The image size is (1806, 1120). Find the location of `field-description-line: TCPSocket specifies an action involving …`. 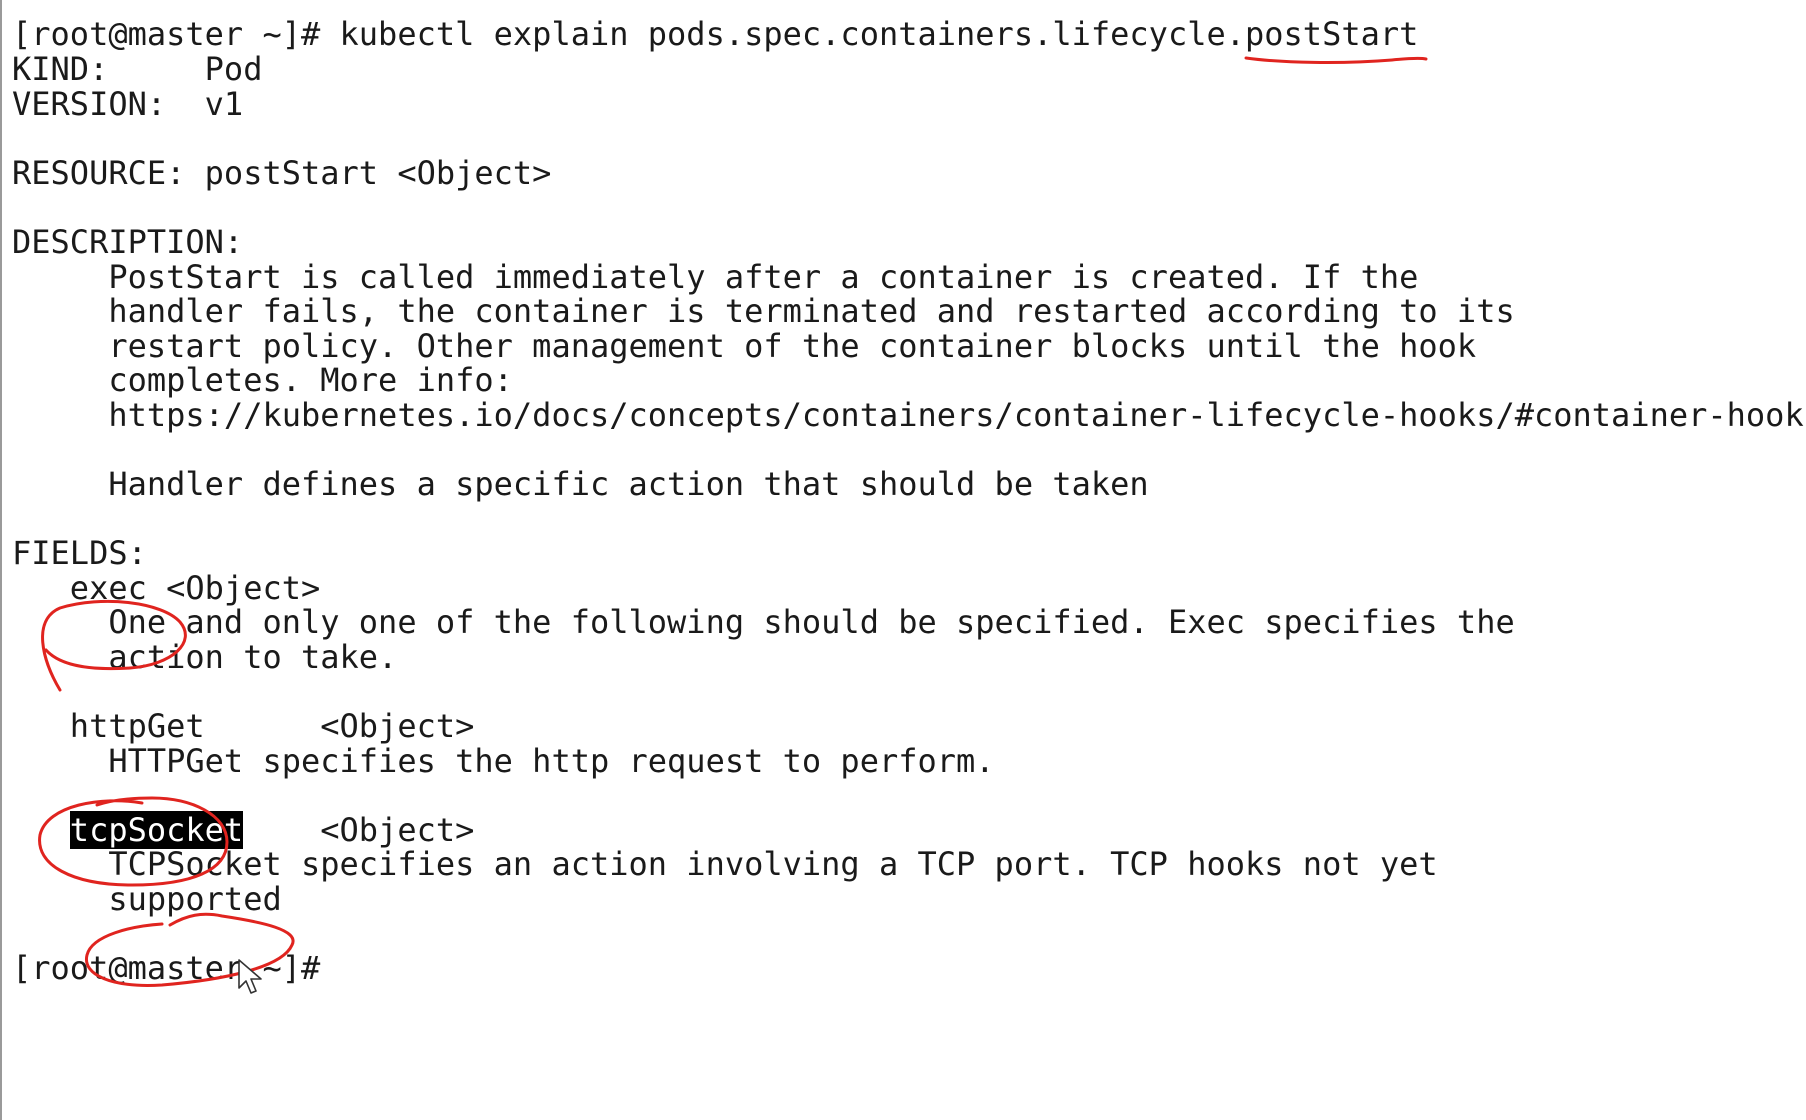

field-description-line: TCPSocket specifies an action involving … is located at coordinates (773, 864).